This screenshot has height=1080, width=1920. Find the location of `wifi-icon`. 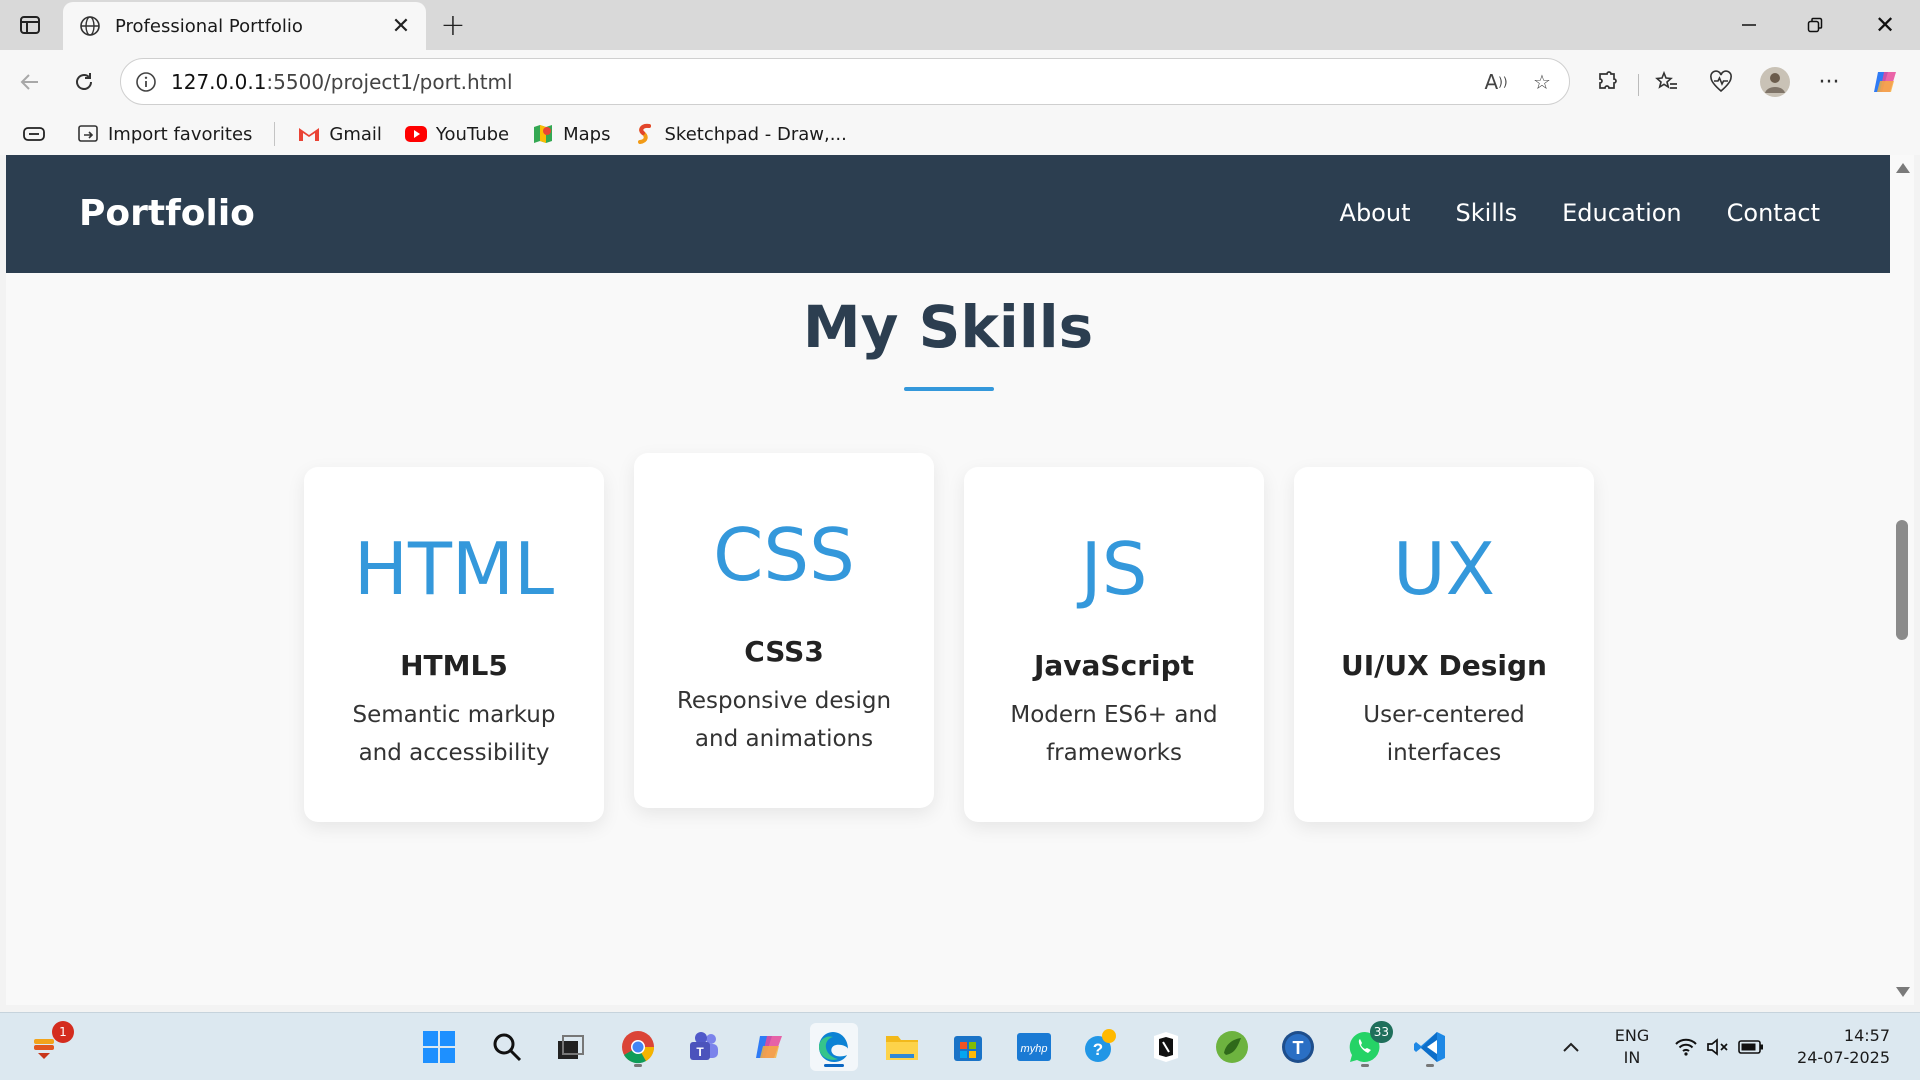

wifi-icon is located at coordinates (1686, 1047).